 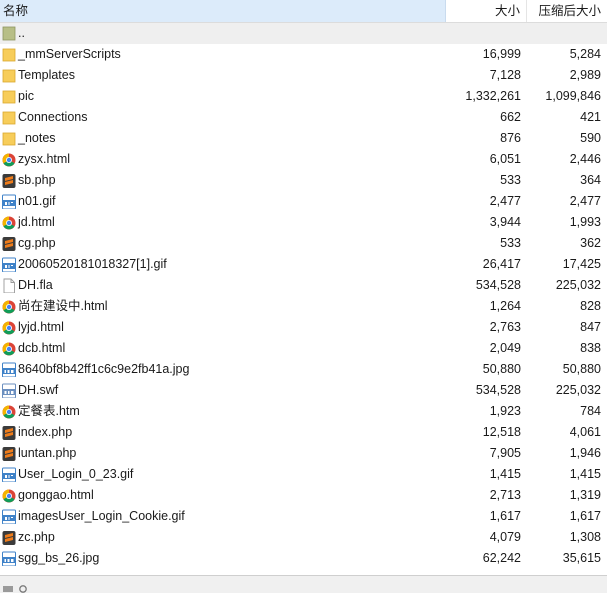 What do you see at coordinates (303, 54) in the screenshot?
I see `file-row: _mmServerScripts 16,999 5,284` at bounding box center [303, 54].